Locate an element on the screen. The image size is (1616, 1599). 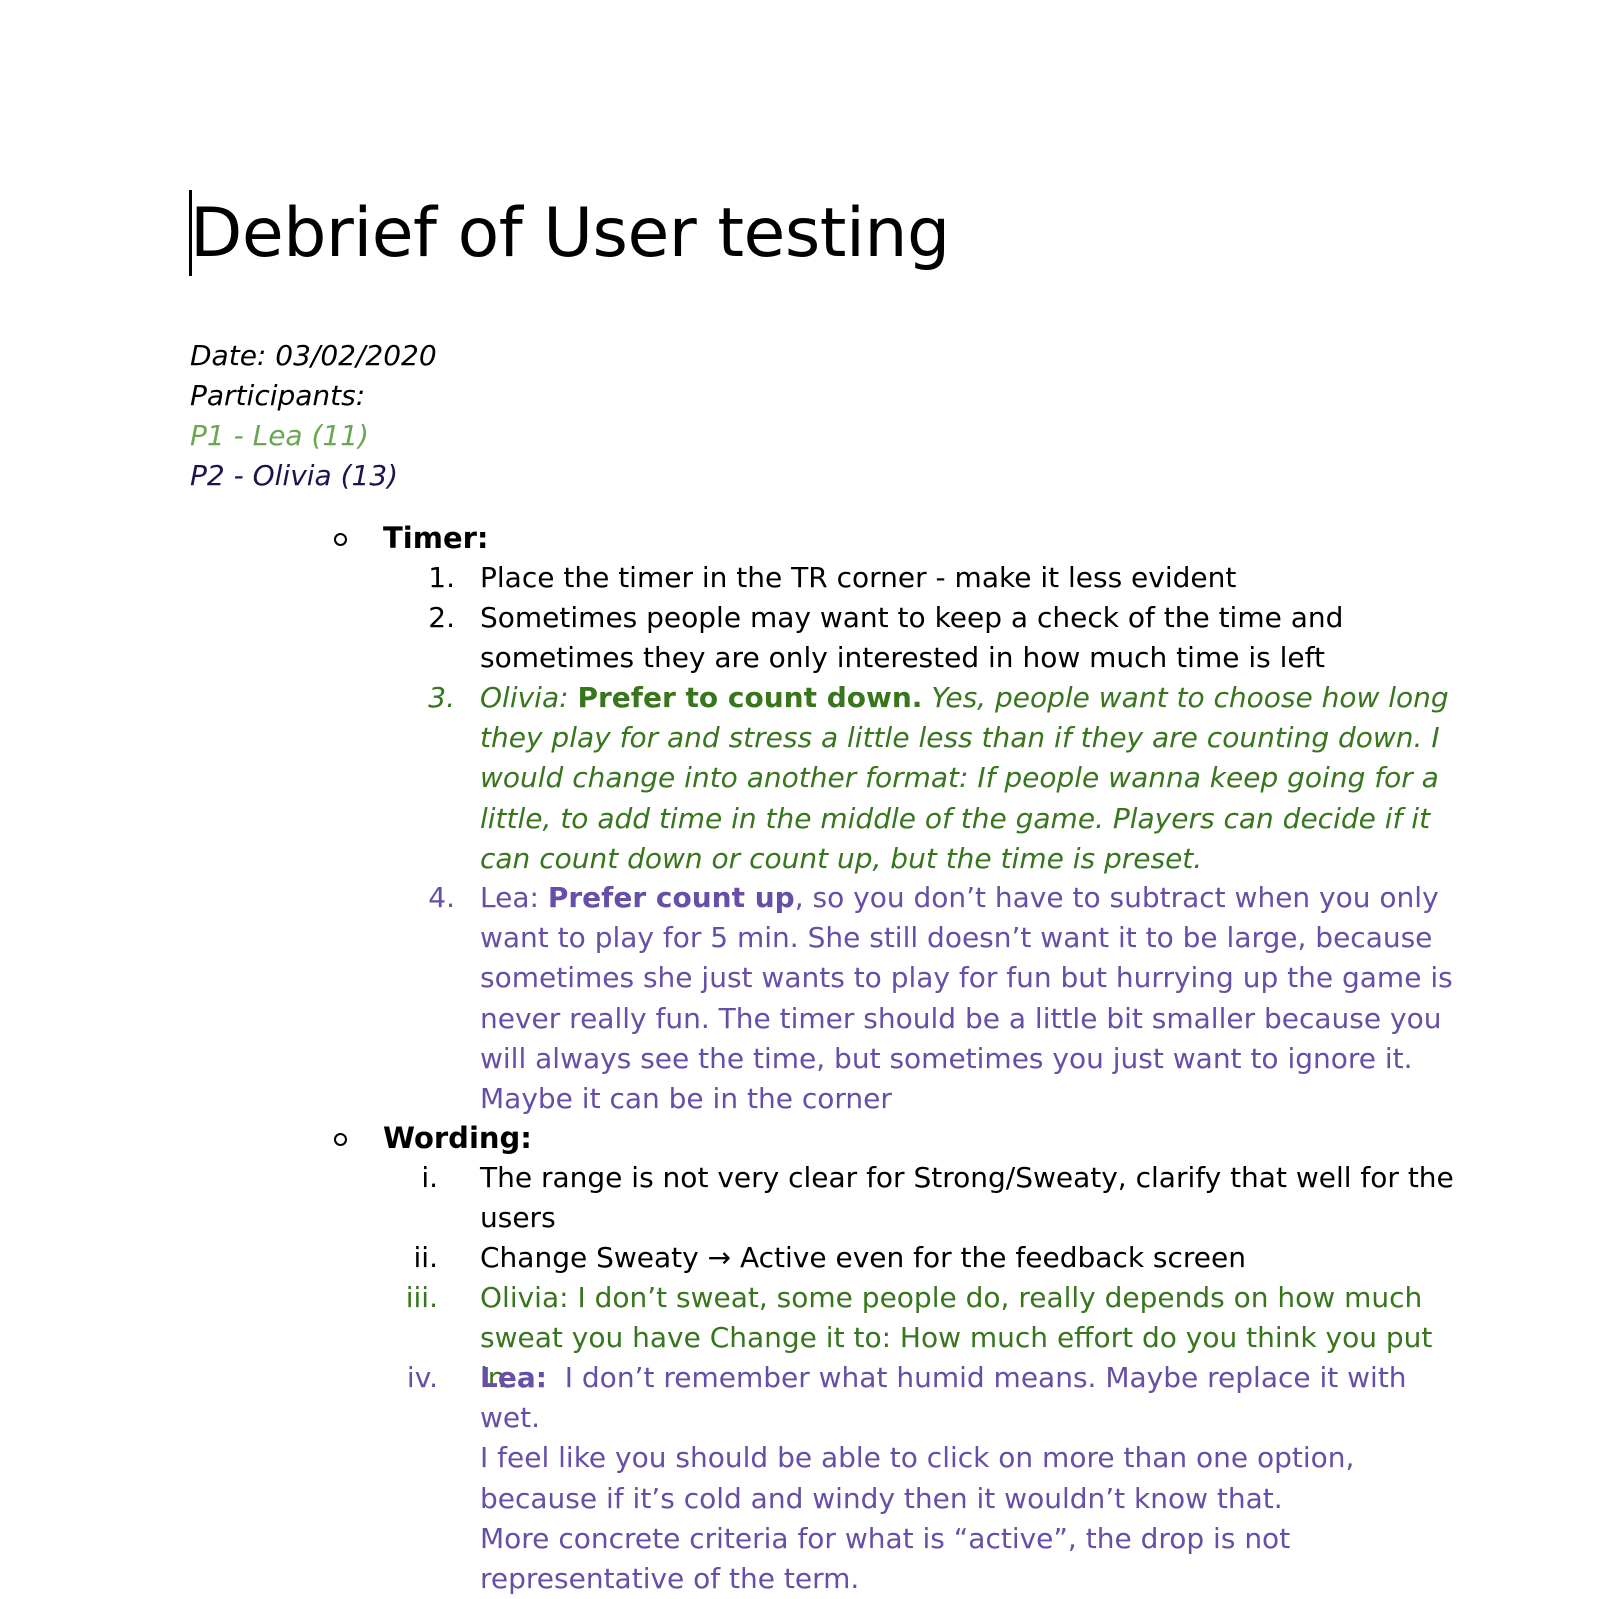
timer-item-2-marker: 2. is located at coordinates (441, 617).